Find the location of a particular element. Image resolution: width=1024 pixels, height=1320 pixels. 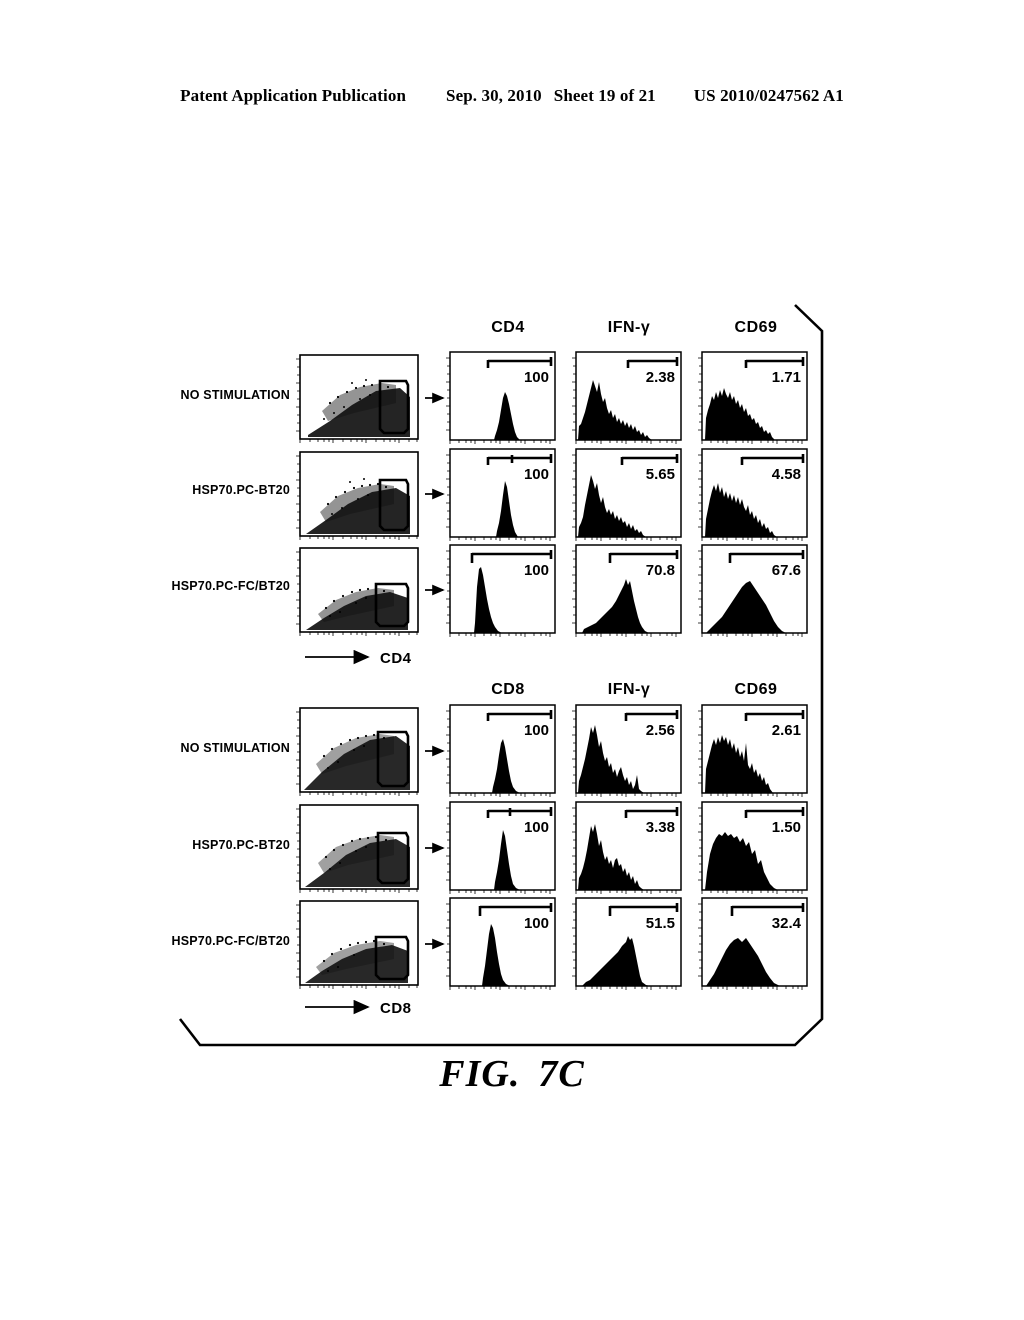

figure-caption: FIG. 7C is located at coordinates (512, 1074).